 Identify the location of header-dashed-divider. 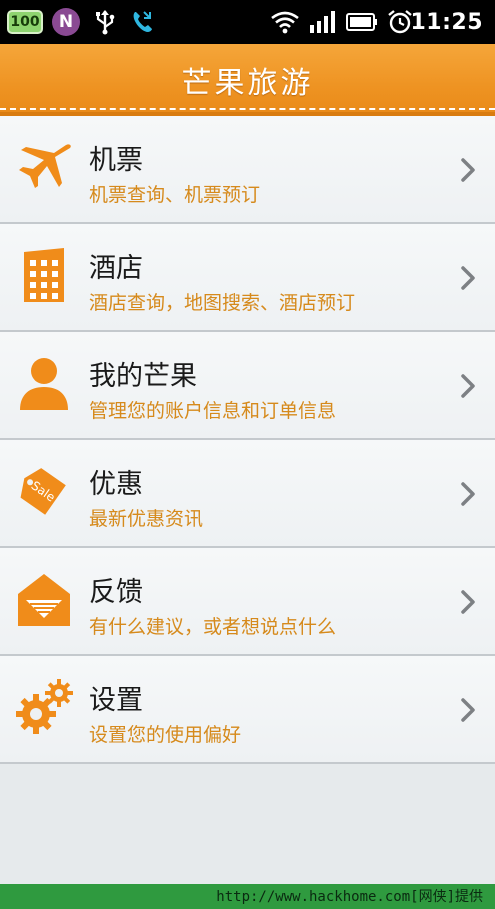
(247, 109).